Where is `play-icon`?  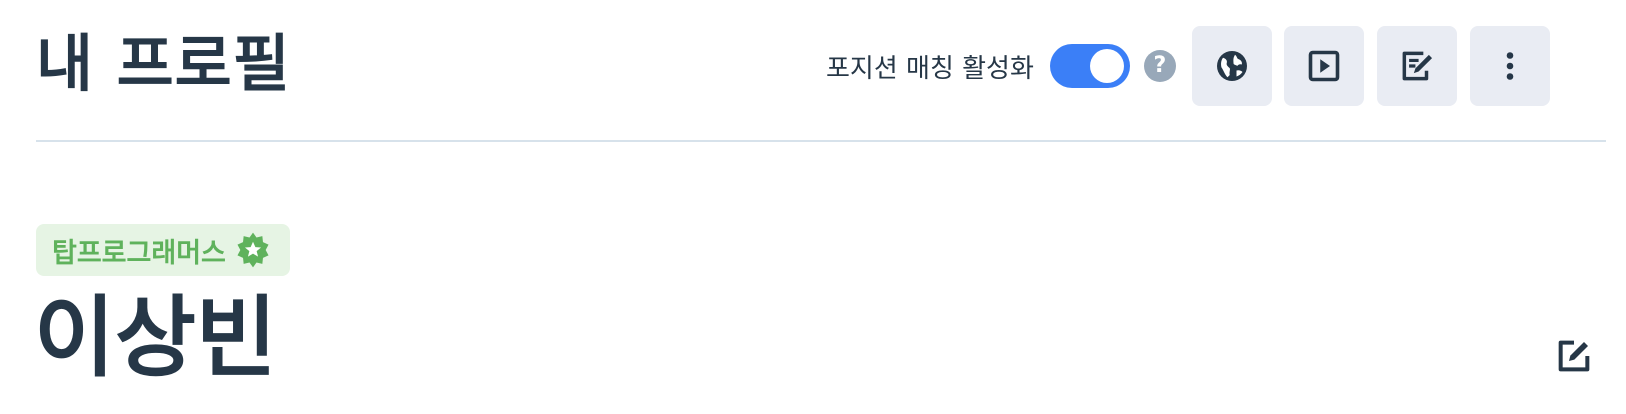
play-icon is located at coordinates (1324, 66).